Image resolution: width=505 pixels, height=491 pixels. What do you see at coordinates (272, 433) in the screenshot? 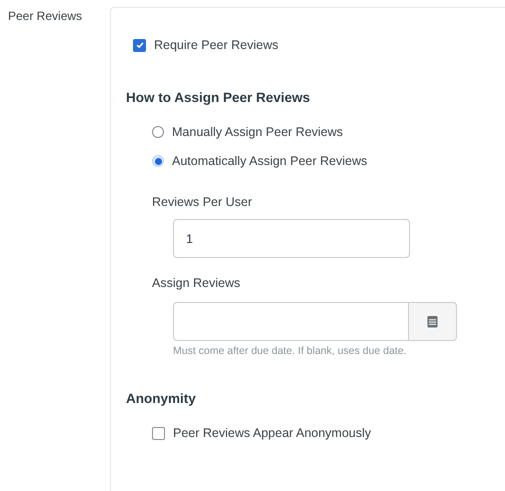
I see `checkbox-label: Peer Reviews Appear Anonymously` at bounding box center [272, 433].